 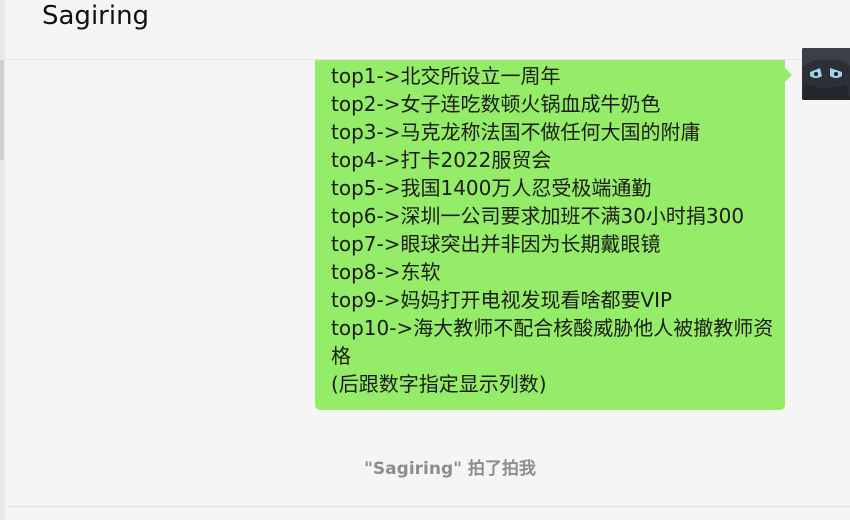 I want to click on message-line: top9->妈妈打开电视发现看啥都要VIP, so click(x=502, y=300).